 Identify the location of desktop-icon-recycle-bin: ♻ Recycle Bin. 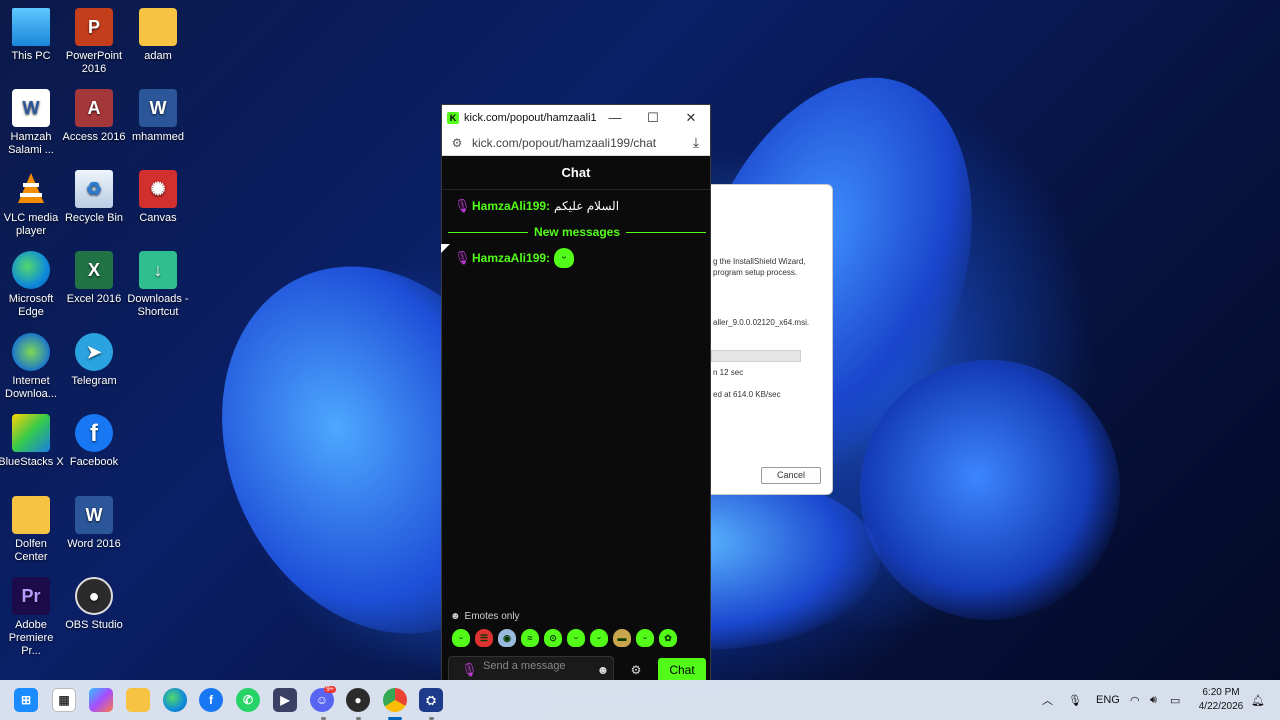
(94, 197).